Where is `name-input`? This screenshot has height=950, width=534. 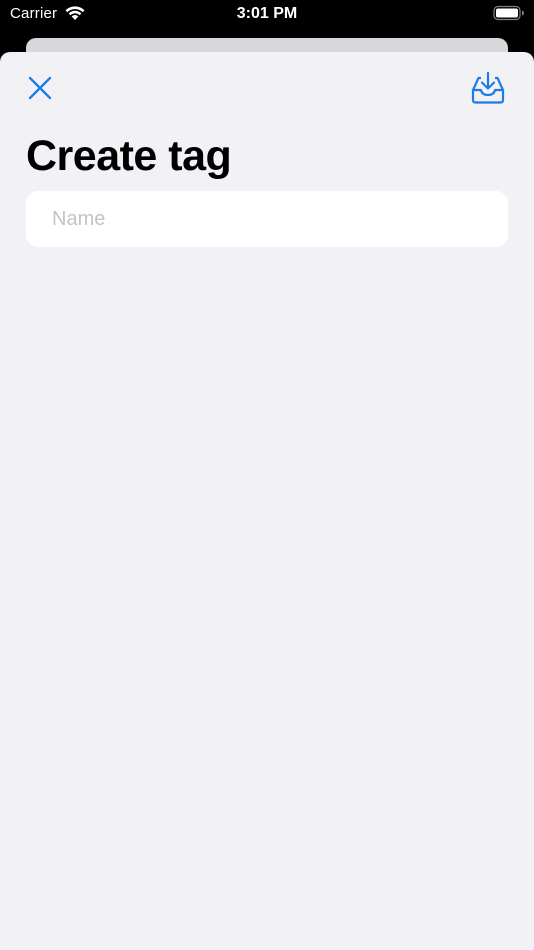 name-input is located at coordinates (267, 219).